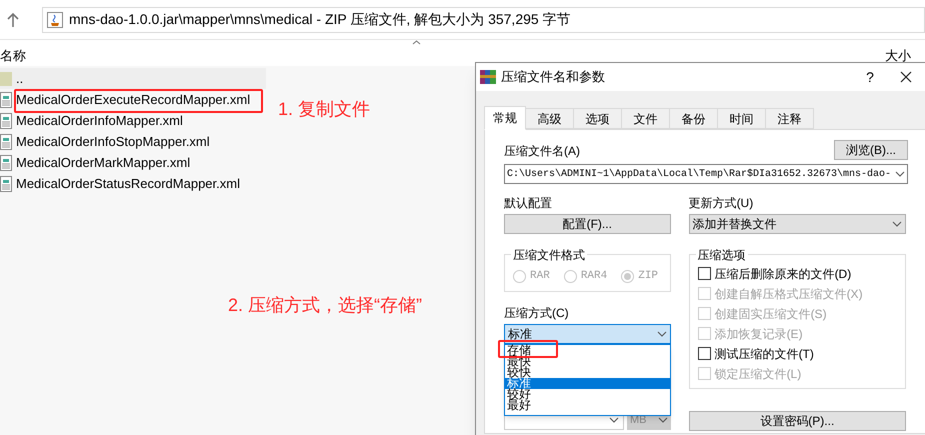  Describe the element at coordinates (13, 55) in the screenshot. I see `column-header: 名称` at that location.